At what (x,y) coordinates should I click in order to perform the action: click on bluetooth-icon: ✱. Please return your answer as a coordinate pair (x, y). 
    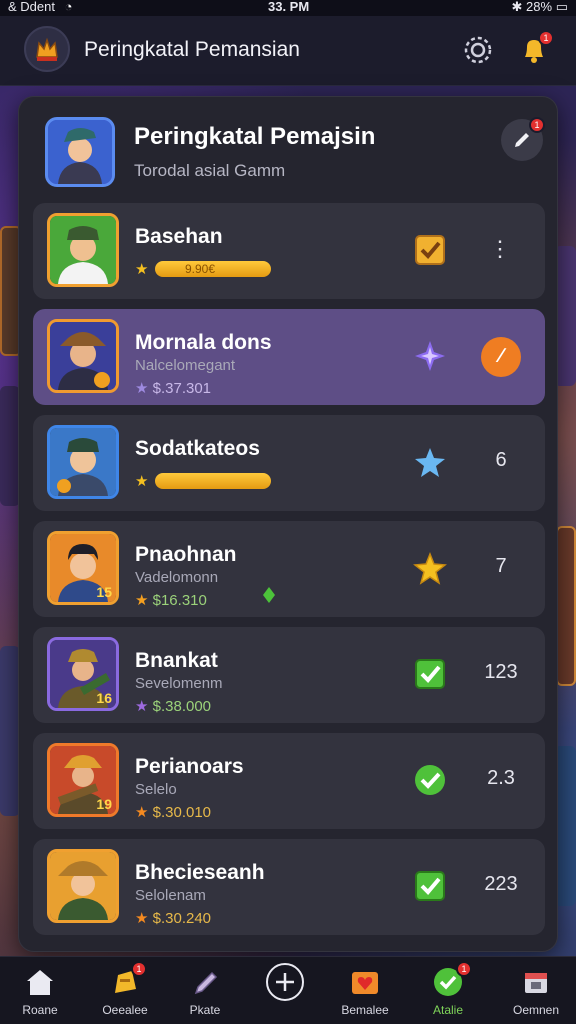
    Looking at the image, I should click on (517, 7).